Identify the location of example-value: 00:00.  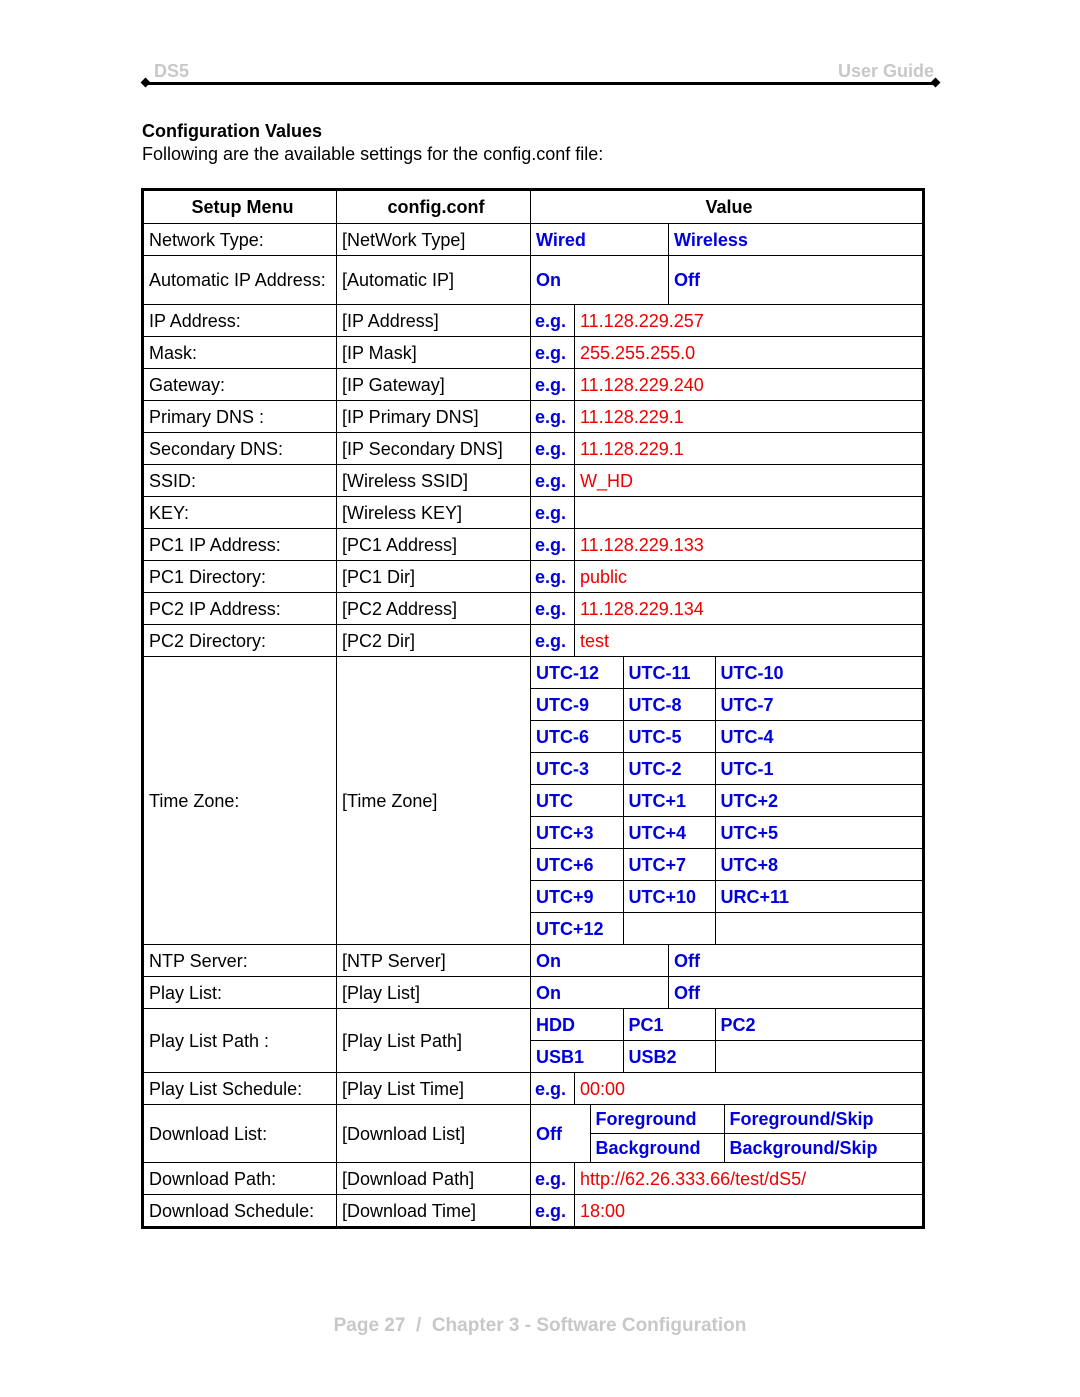
(749, 1088).